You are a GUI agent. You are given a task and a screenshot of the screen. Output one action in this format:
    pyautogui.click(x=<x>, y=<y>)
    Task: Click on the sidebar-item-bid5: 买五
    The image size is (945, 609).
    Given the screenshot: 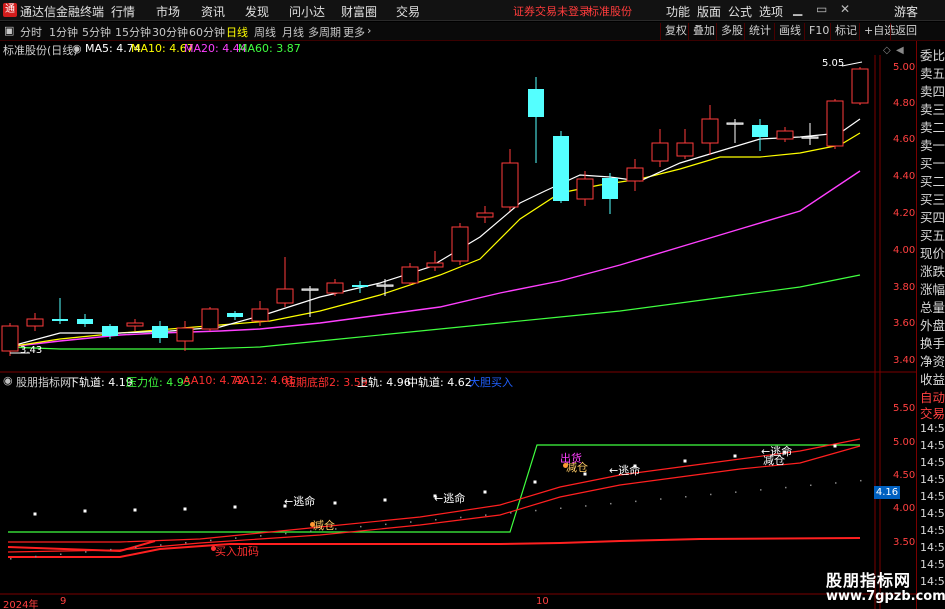 What is the action you would take?
    pyautogui.click(x=932, y=234)
    